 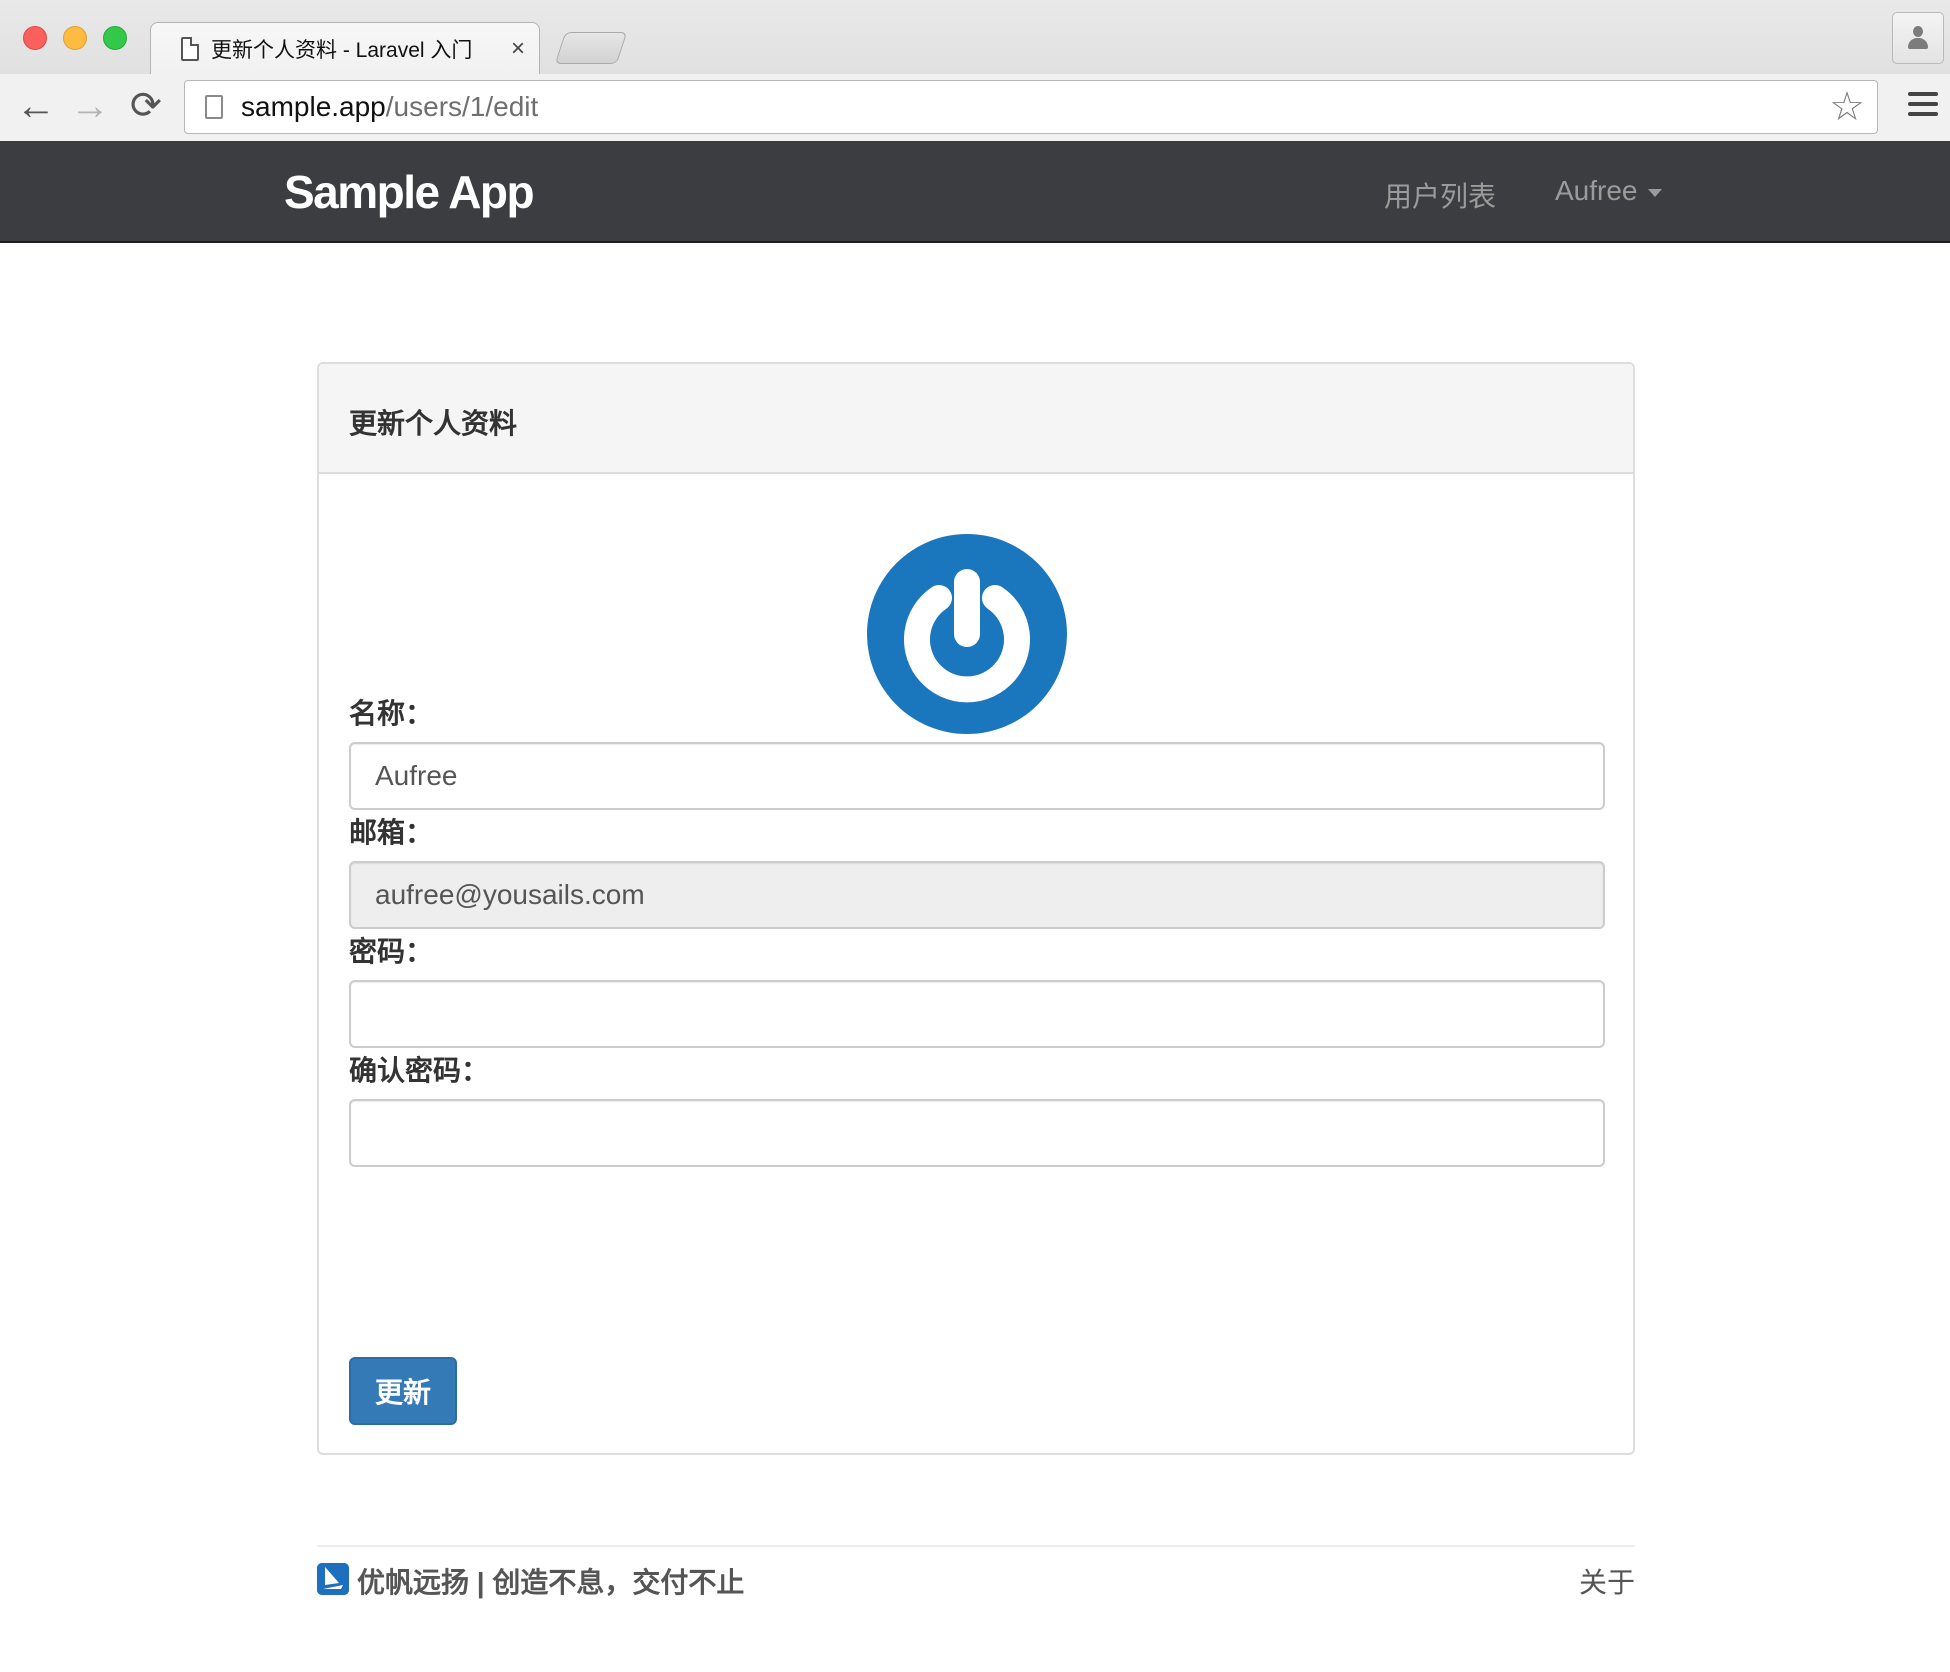 What do you see at coordinates (462, 106) in the screenshot?
I see `url-path: /users/1/edit` at bounding box center [462, 106].